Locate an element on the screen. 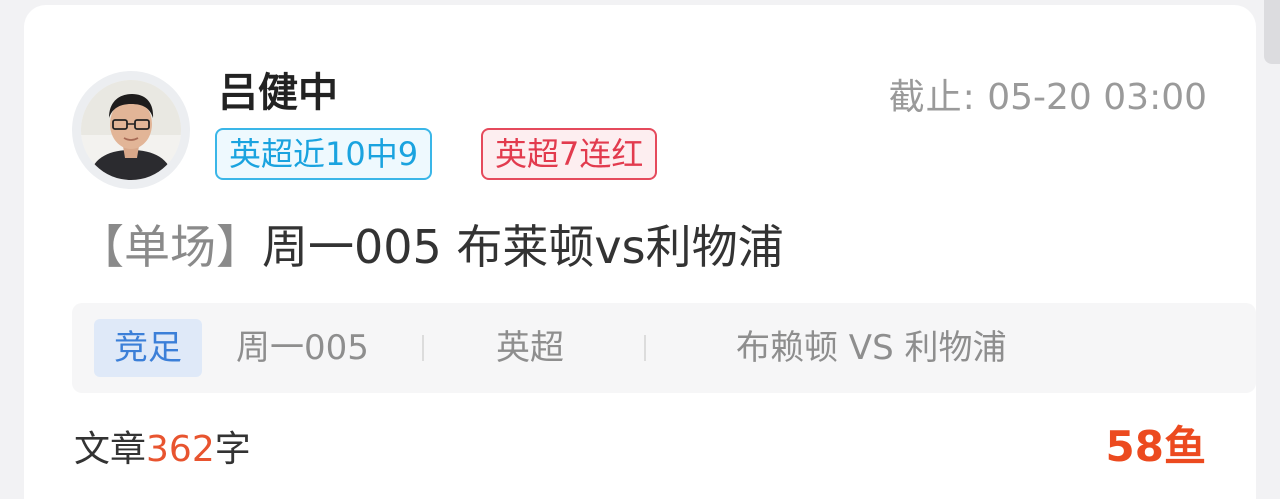  deadline-label: 截止: is located at coordinates (932, 97).